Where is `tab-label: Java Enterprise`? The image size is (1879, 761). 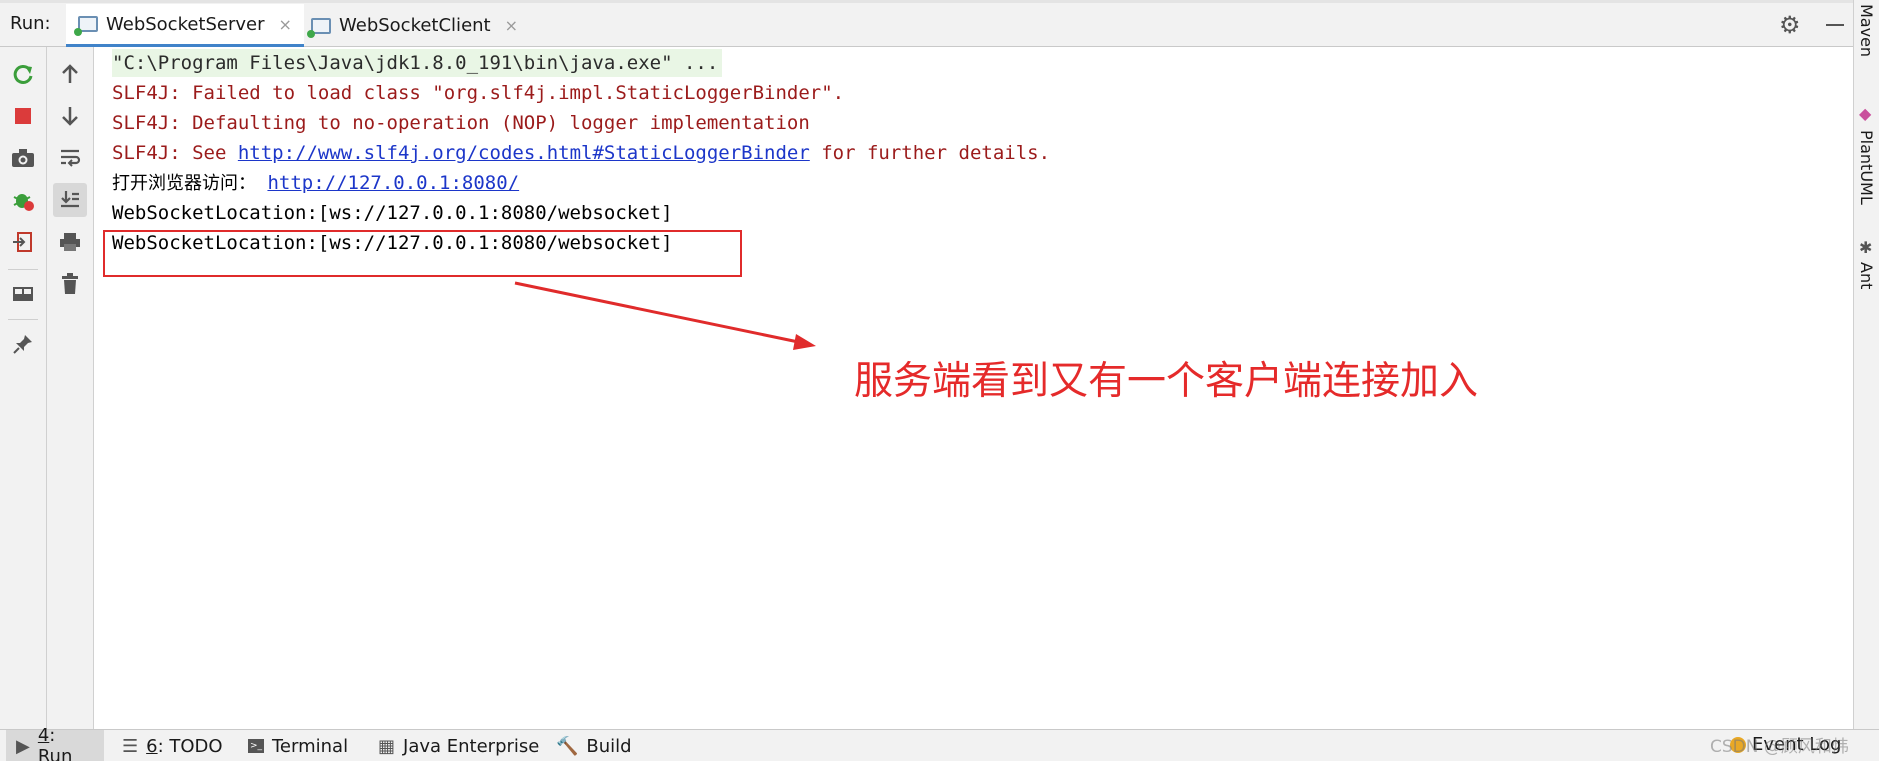
tab-label: Java Enterprise is located at coordinates (471, 746).